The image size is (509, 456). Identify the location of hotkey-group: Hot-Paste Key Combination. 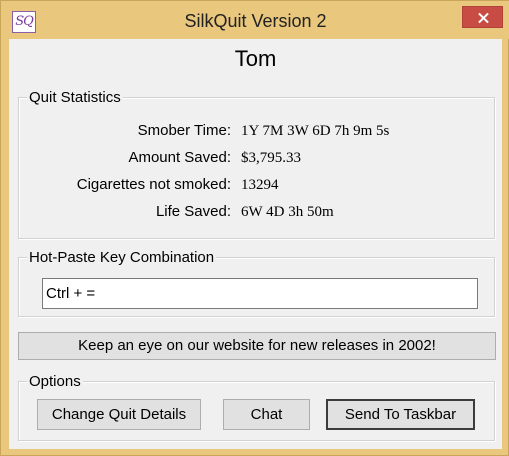
(256, 283).